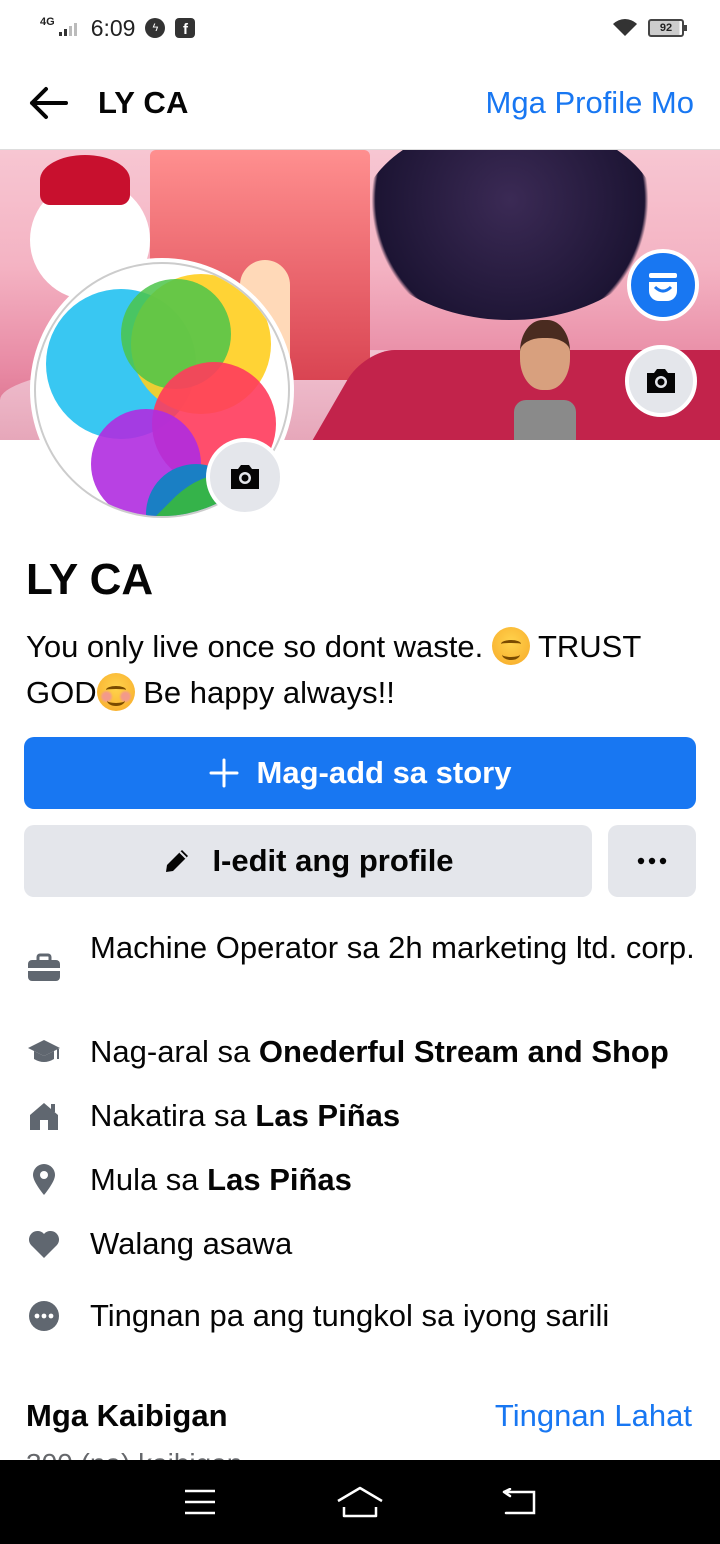 This screenshot has height=1544, width=720. Describe the element at coordinates (191, 1243) in the screenshot. I see `detail-relationship-text: Walang asawa` at that location.